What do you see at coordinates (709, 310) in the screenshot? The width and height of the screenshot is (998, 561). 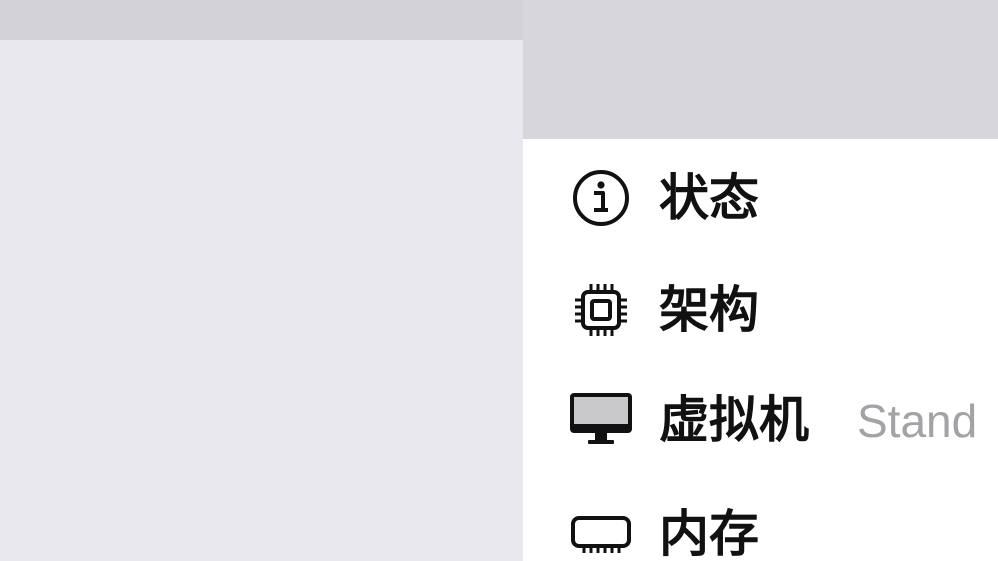 I see `menu-item-label: 架构` at bounding box center [709, 310].